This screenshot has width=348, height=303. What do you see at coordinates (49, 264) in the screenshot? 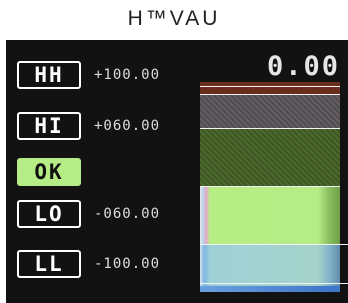
I see `ll-badge: LL` at bounding box center [49, 264].